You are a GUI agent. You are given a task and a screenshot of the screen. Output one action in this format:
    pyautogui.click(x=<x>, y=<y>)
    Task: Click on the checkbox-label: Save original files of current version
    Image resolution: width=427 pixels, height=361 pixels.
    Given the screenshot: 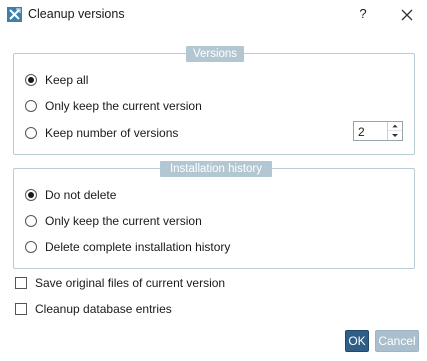 What is the action you would take?
    pyautogui.click(x=130, y=283)
    